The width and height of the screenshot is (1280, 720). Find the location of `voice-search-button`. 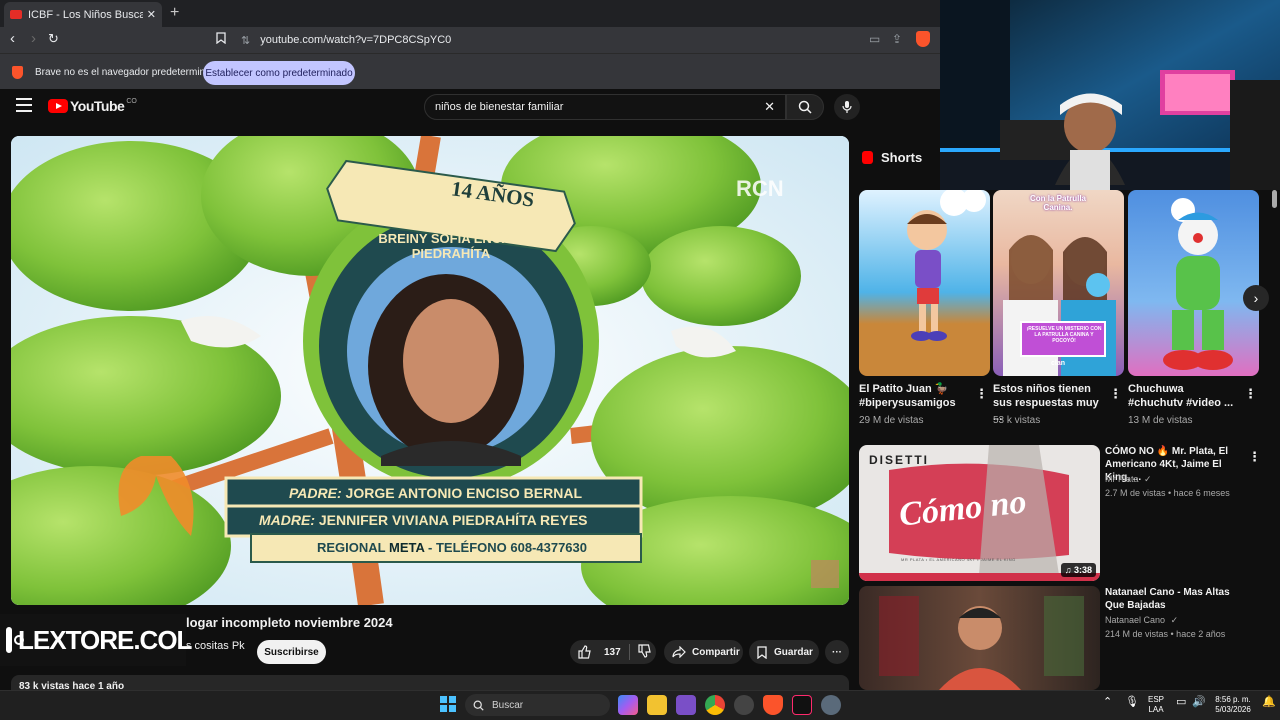

voice-search-button is located at coordinates (847, 107).